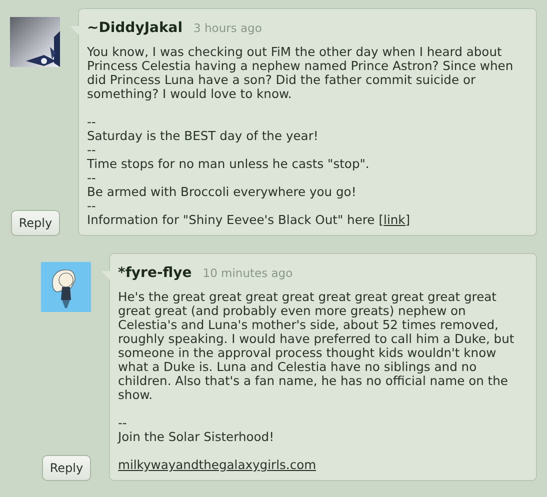  What do you see at coordinates (300, 73) in the screenshot?
I see `comment-text: You know, I was checking out FiM the other day when I heard about Princess Celestia having a nephew named Prince Astron? Since when did Princess Luna have a son? Did the father commit suicide or something? I would love to know.` at bounding box center [300, 73].